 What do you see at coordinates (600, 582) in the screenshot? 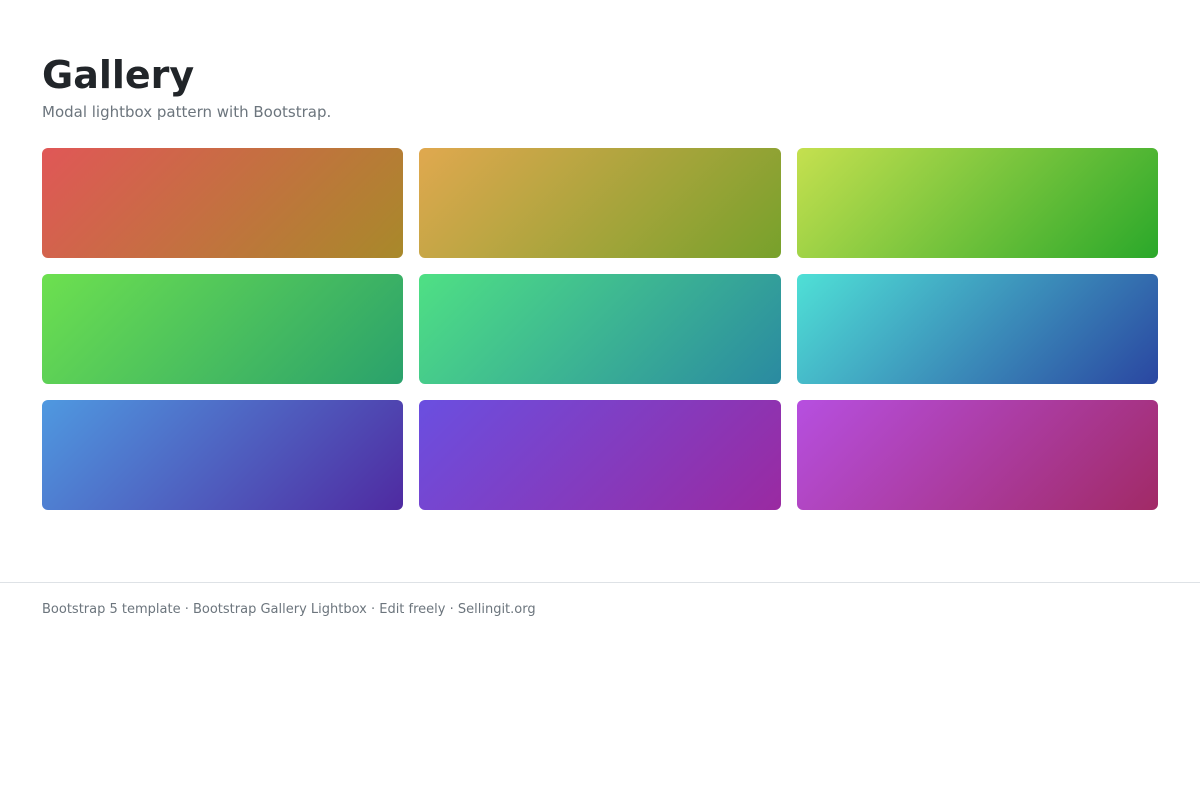
I see `footer-divider` at bounding box center [600, 582].